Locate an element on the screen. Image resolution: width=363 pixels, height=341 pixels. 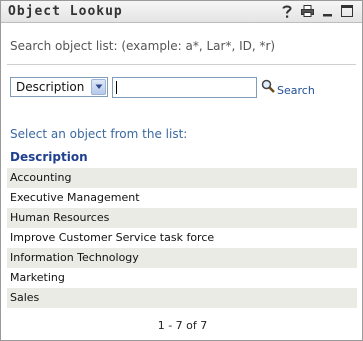
text-caret is located at coordinates (116, 87).